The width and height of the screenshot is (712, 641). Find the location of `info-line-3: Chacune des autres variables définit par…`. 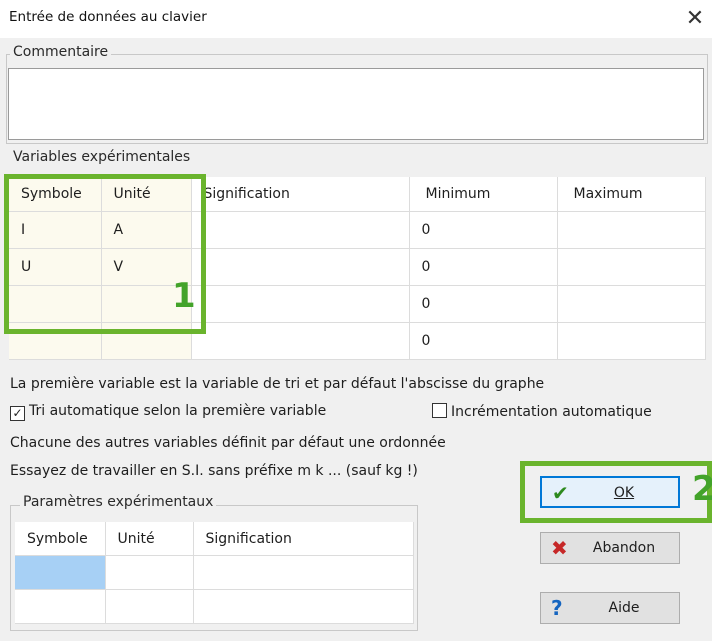

info-line-3: Chacune des autres variables définit par… is located at coordinates (228, 443).